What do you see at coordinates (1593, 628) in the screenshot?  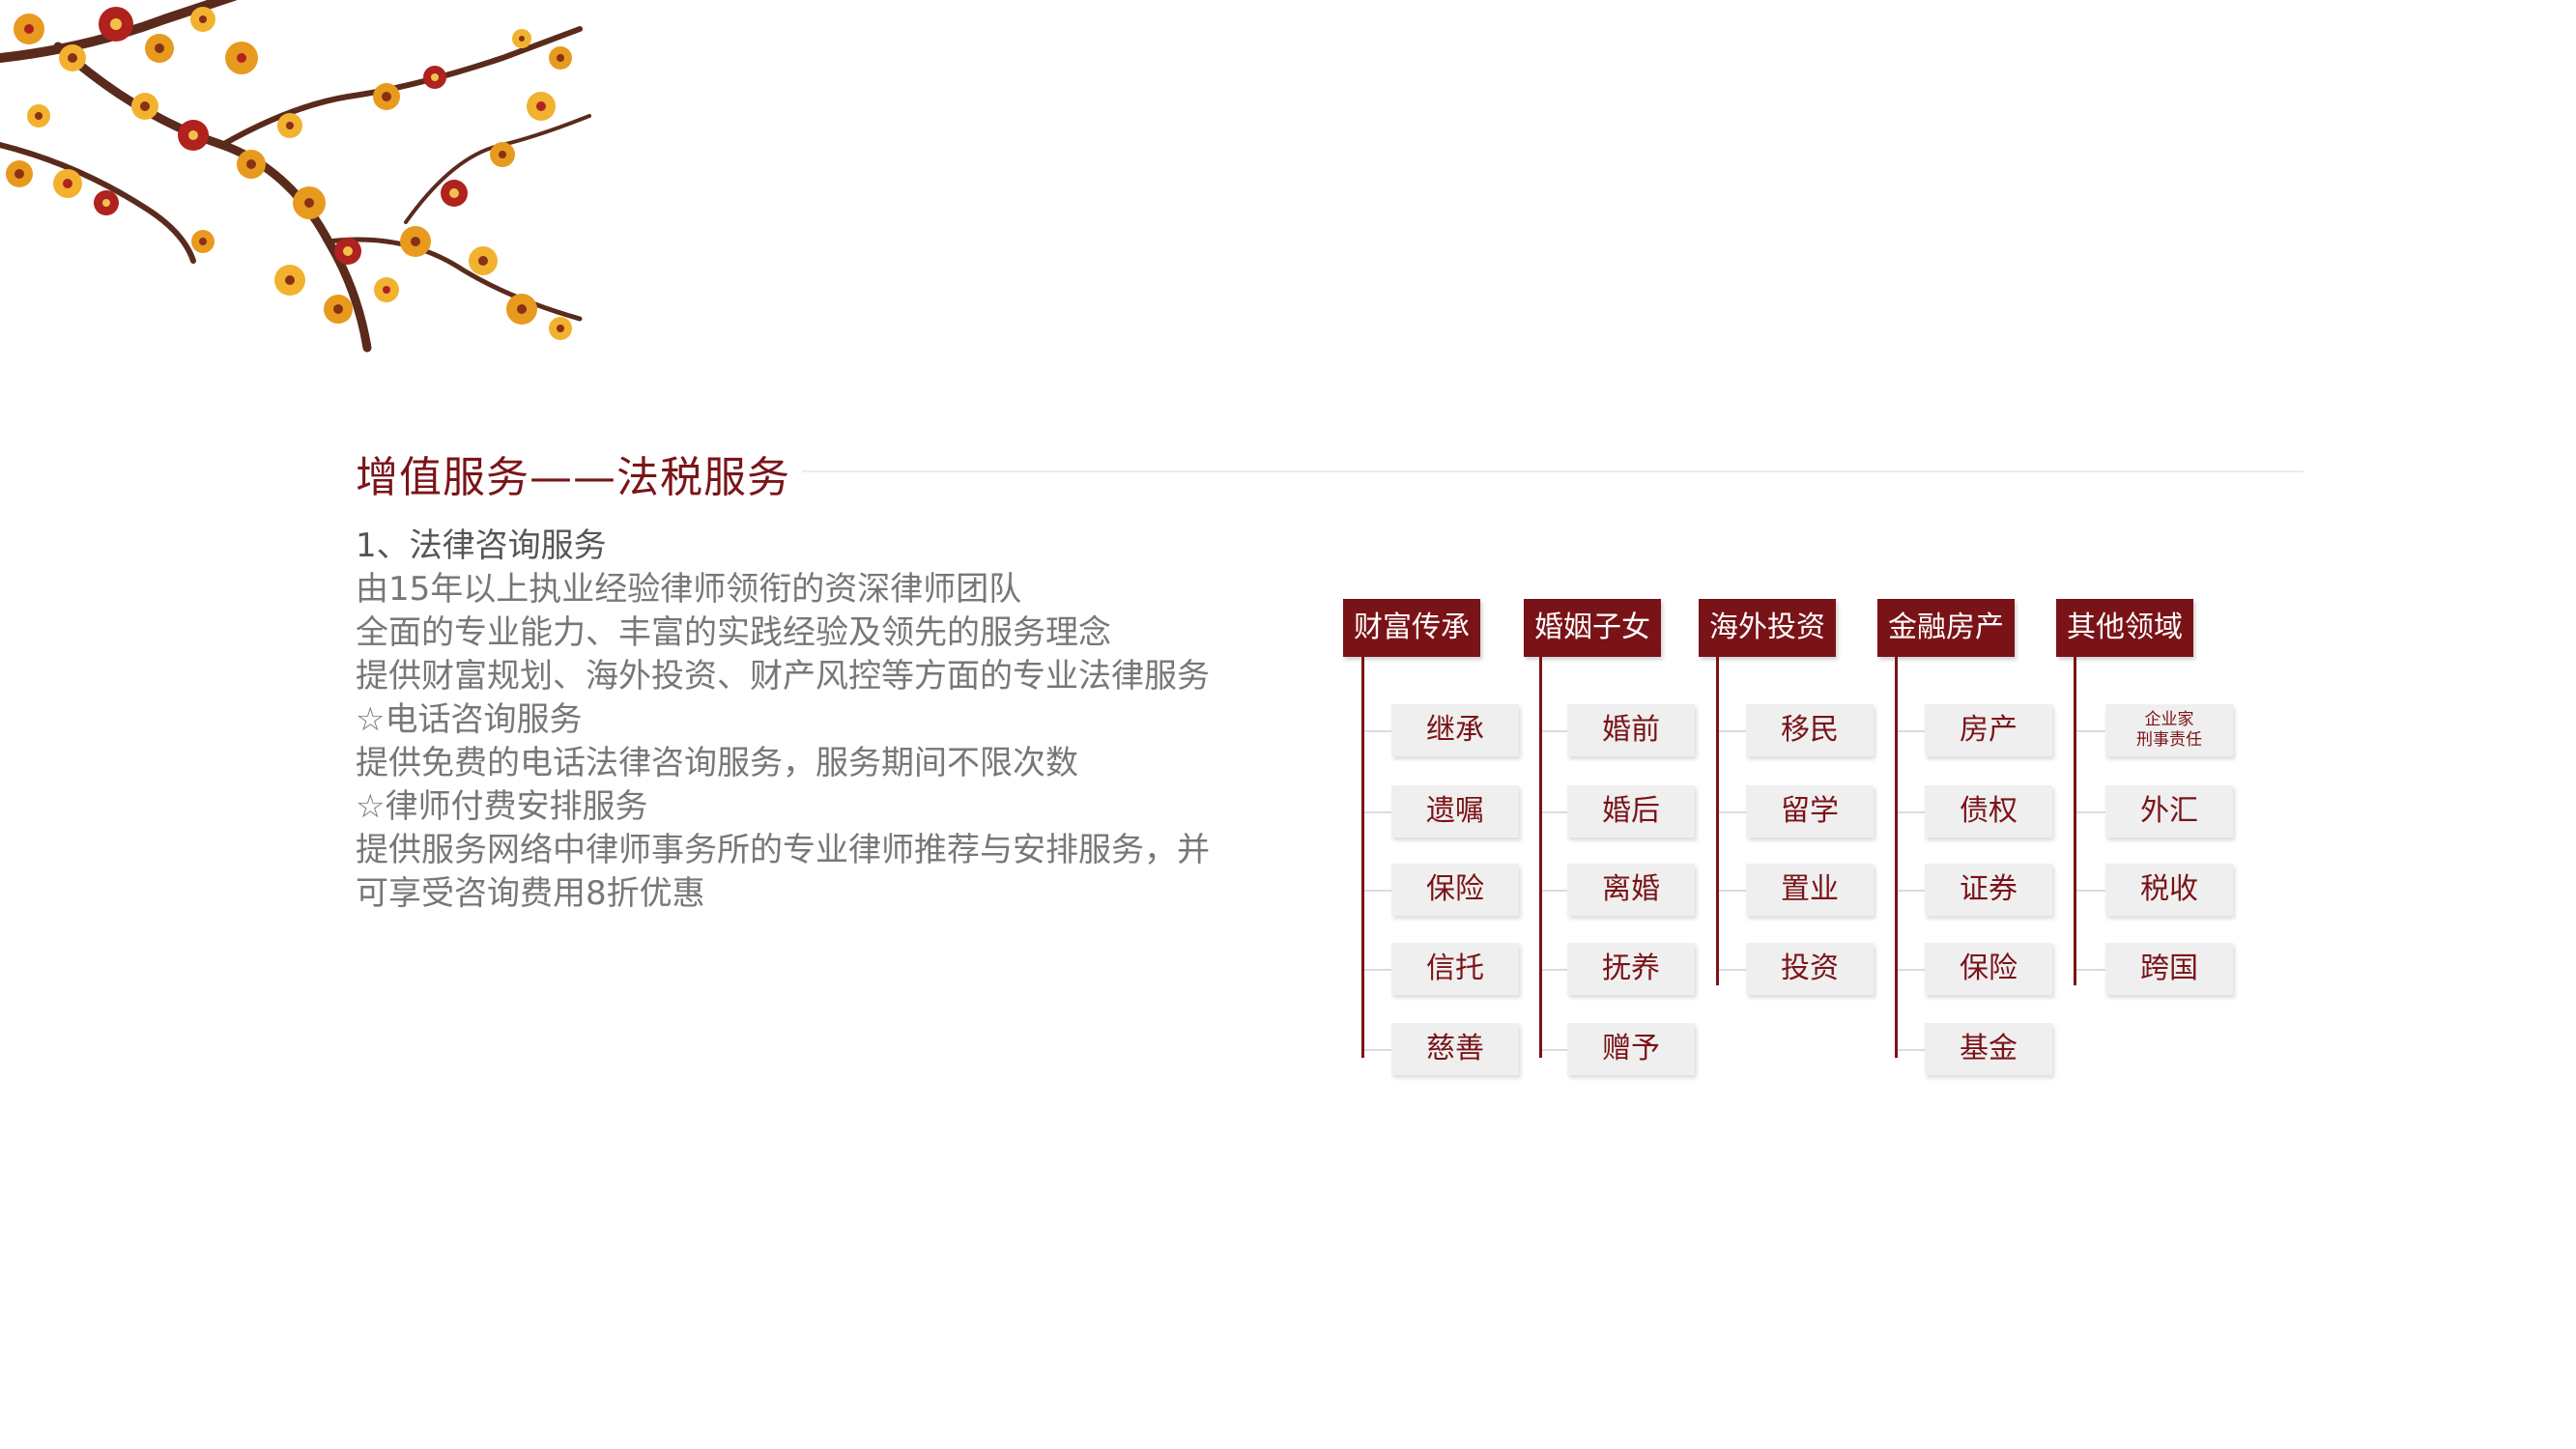 I see `category-marriage-children: 婚姻子女` at bounding box center [1593, 628].